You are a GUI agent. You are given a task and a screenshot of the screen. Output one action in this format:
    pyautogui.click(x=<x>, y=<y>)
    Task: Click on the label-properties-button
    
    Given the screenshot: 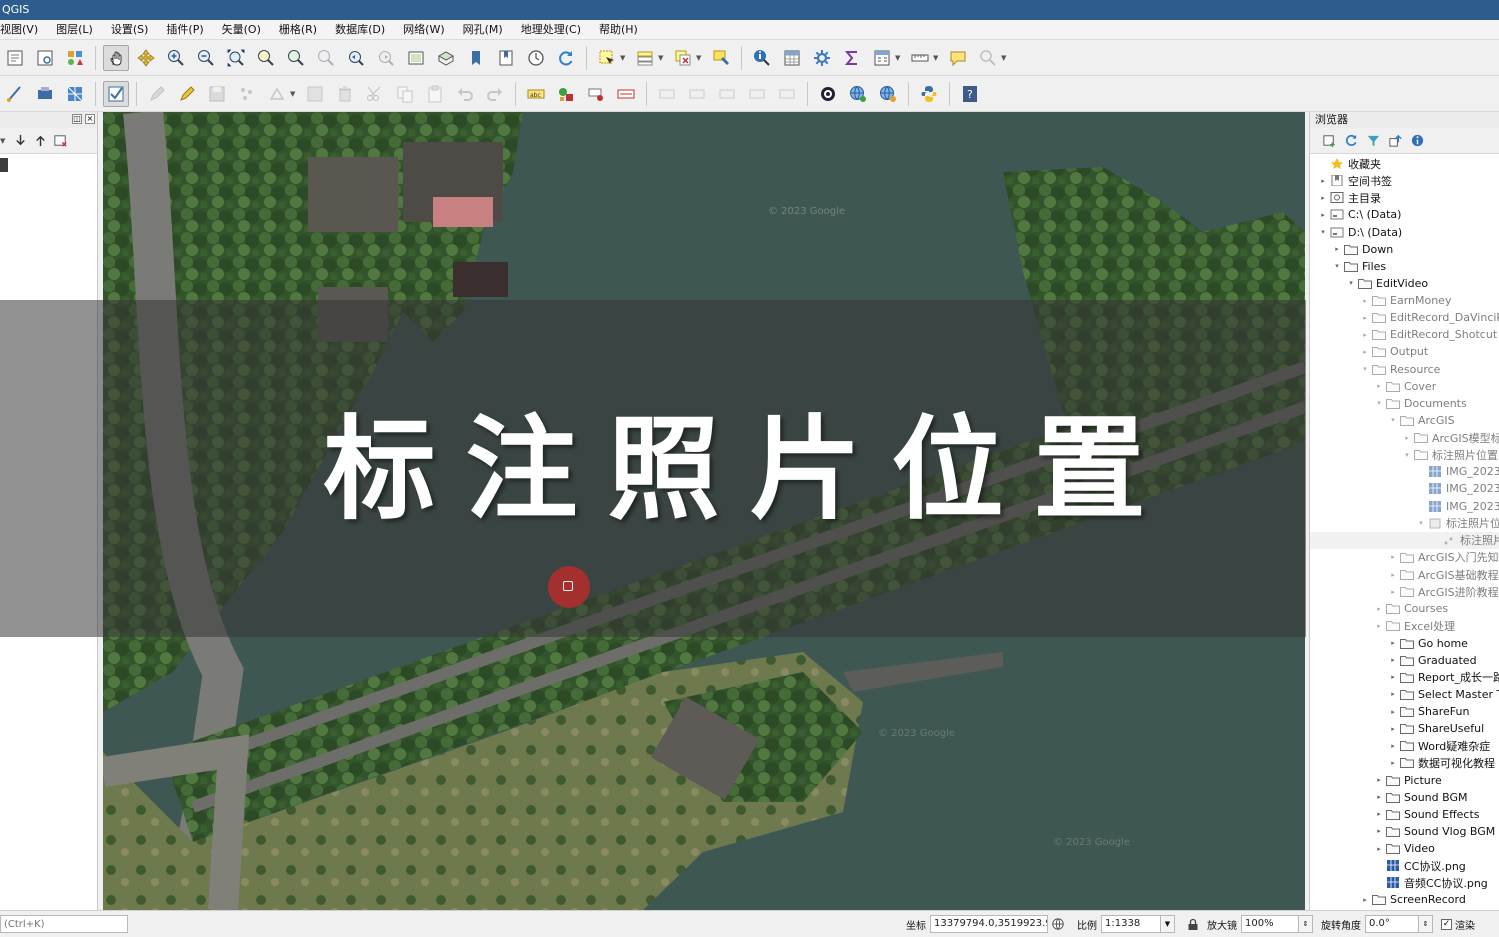 What is the action you would take?
    pyautogui.click(x=787, y=94)
    